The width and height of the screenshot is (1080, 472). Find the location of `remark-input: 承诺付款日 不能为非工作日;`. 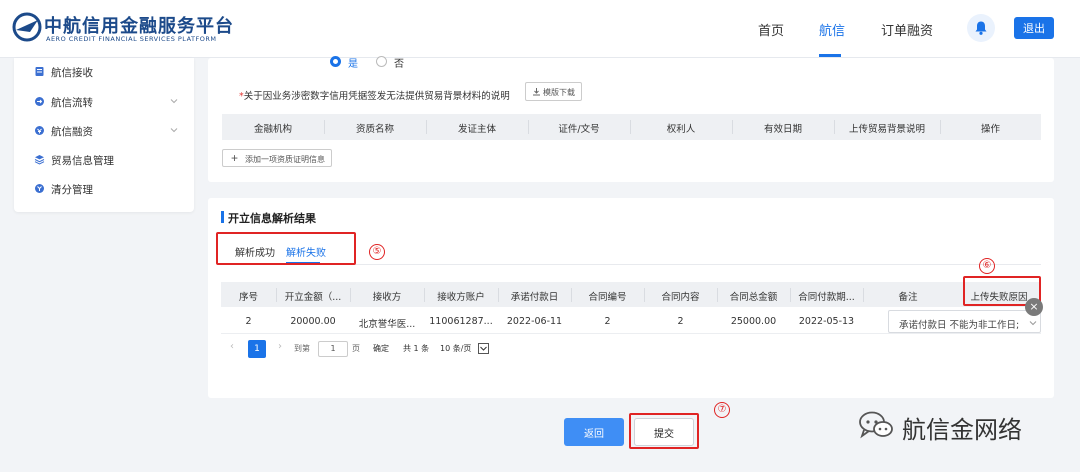

remark-input: 承诺付款日 不能为非工作日; is located at coordinates (964, 321).